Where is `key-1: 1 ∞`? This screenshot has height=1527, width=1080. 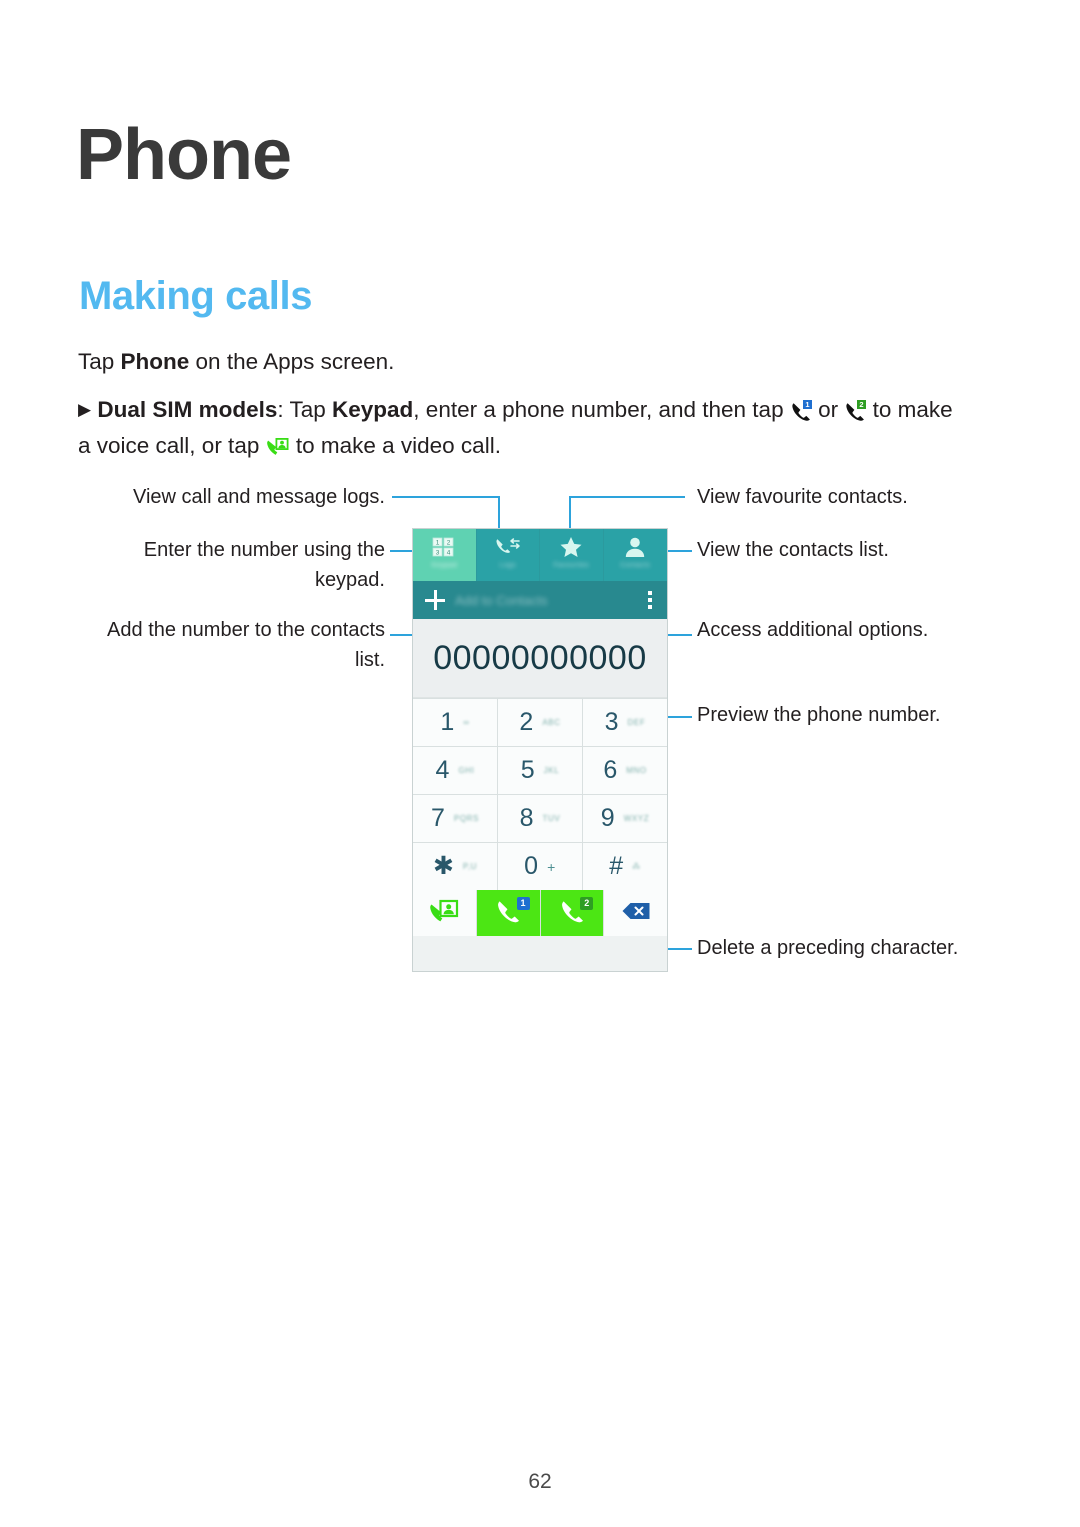
key-1: 1 ∞ is located at coordinates (455, 722).